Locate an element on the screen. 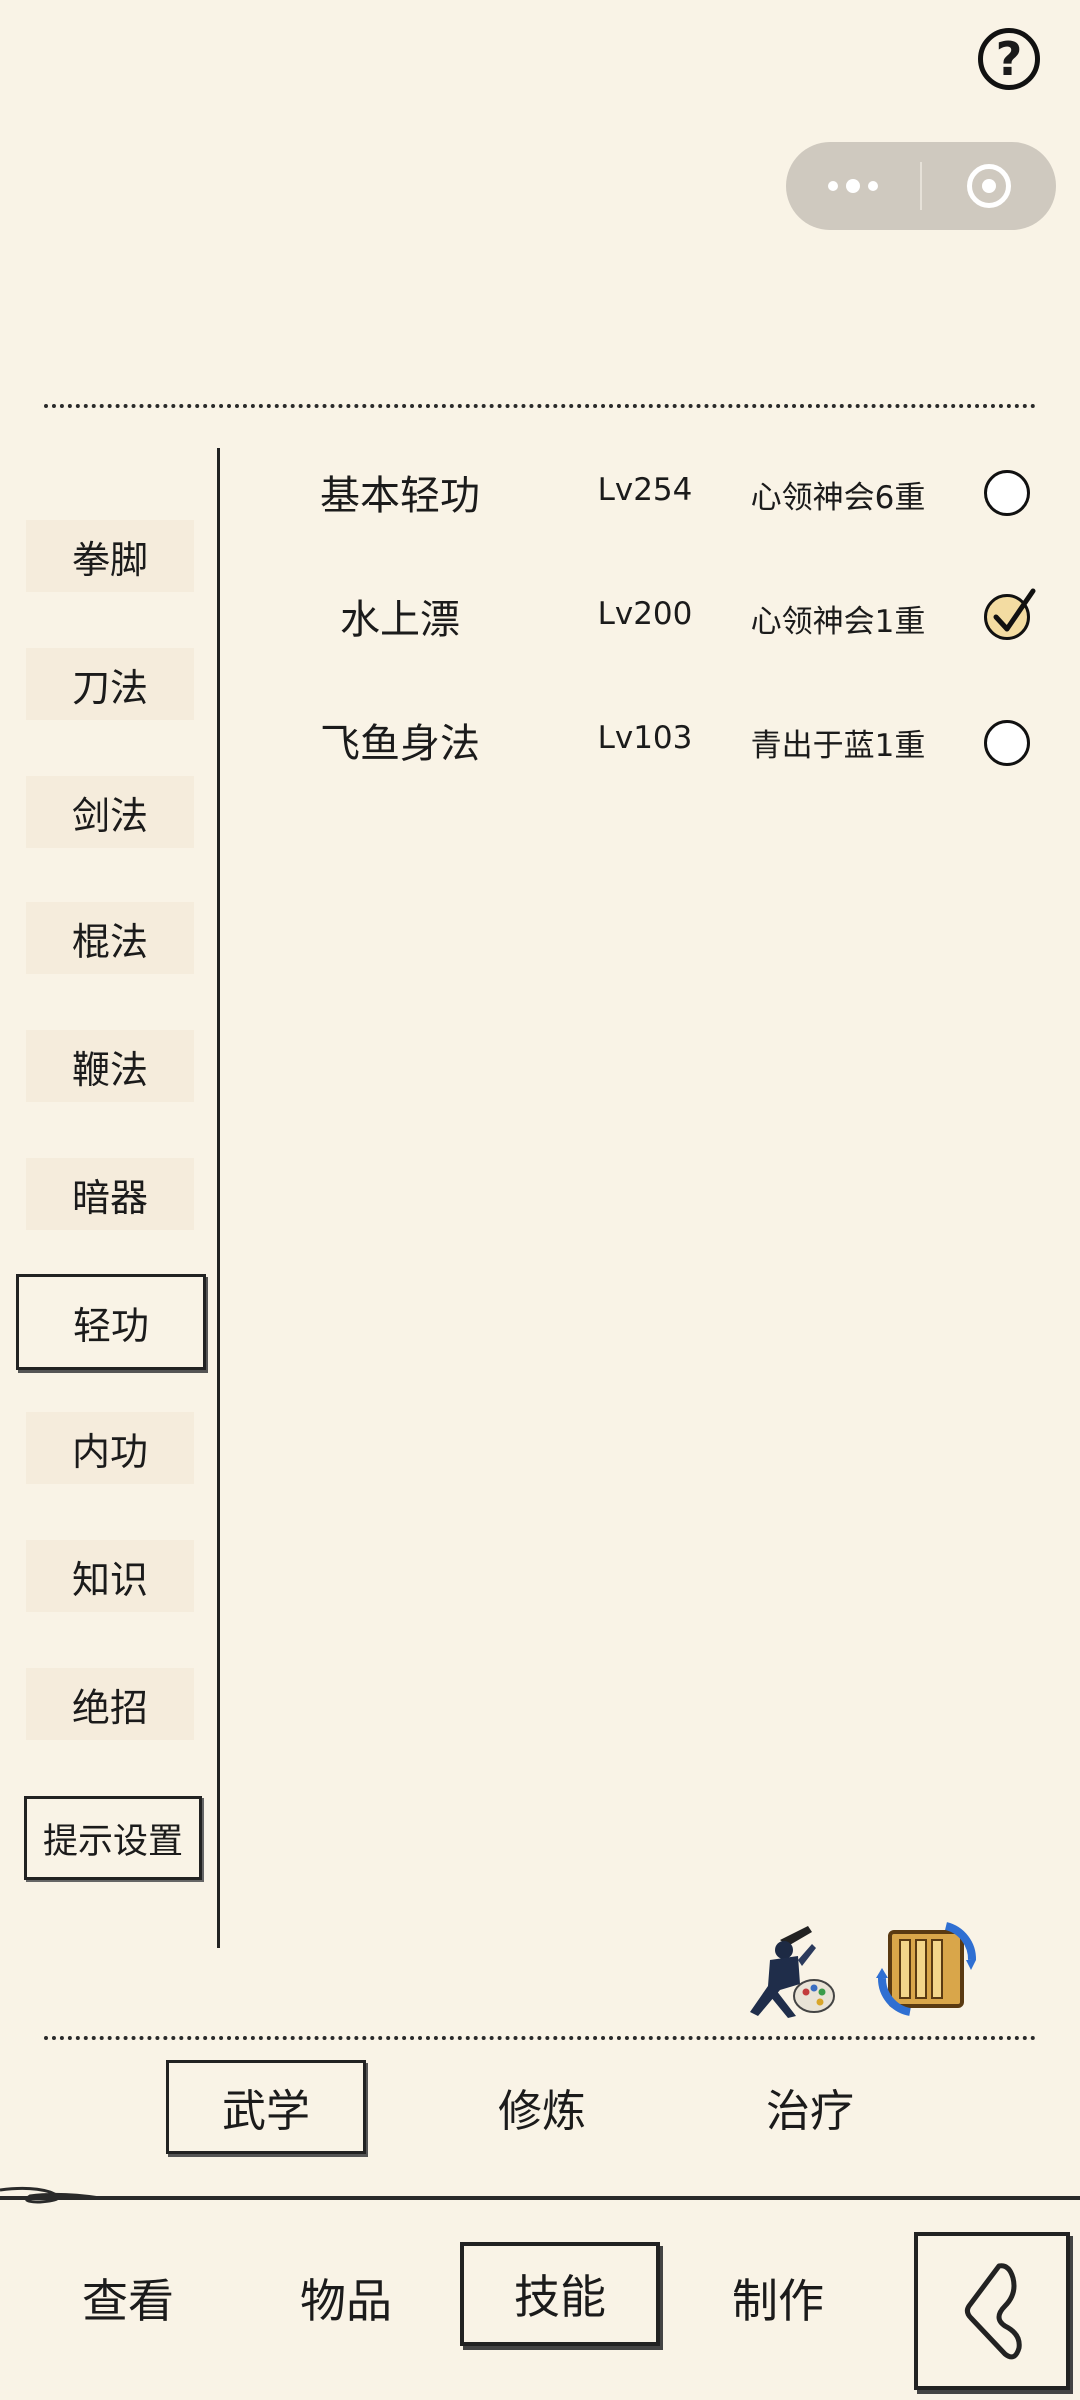 Image resolution: width=1080 pixels, height=2400 pixels. sidebar-item-zhishi: 知识 is located at coordinates (110, 1576).